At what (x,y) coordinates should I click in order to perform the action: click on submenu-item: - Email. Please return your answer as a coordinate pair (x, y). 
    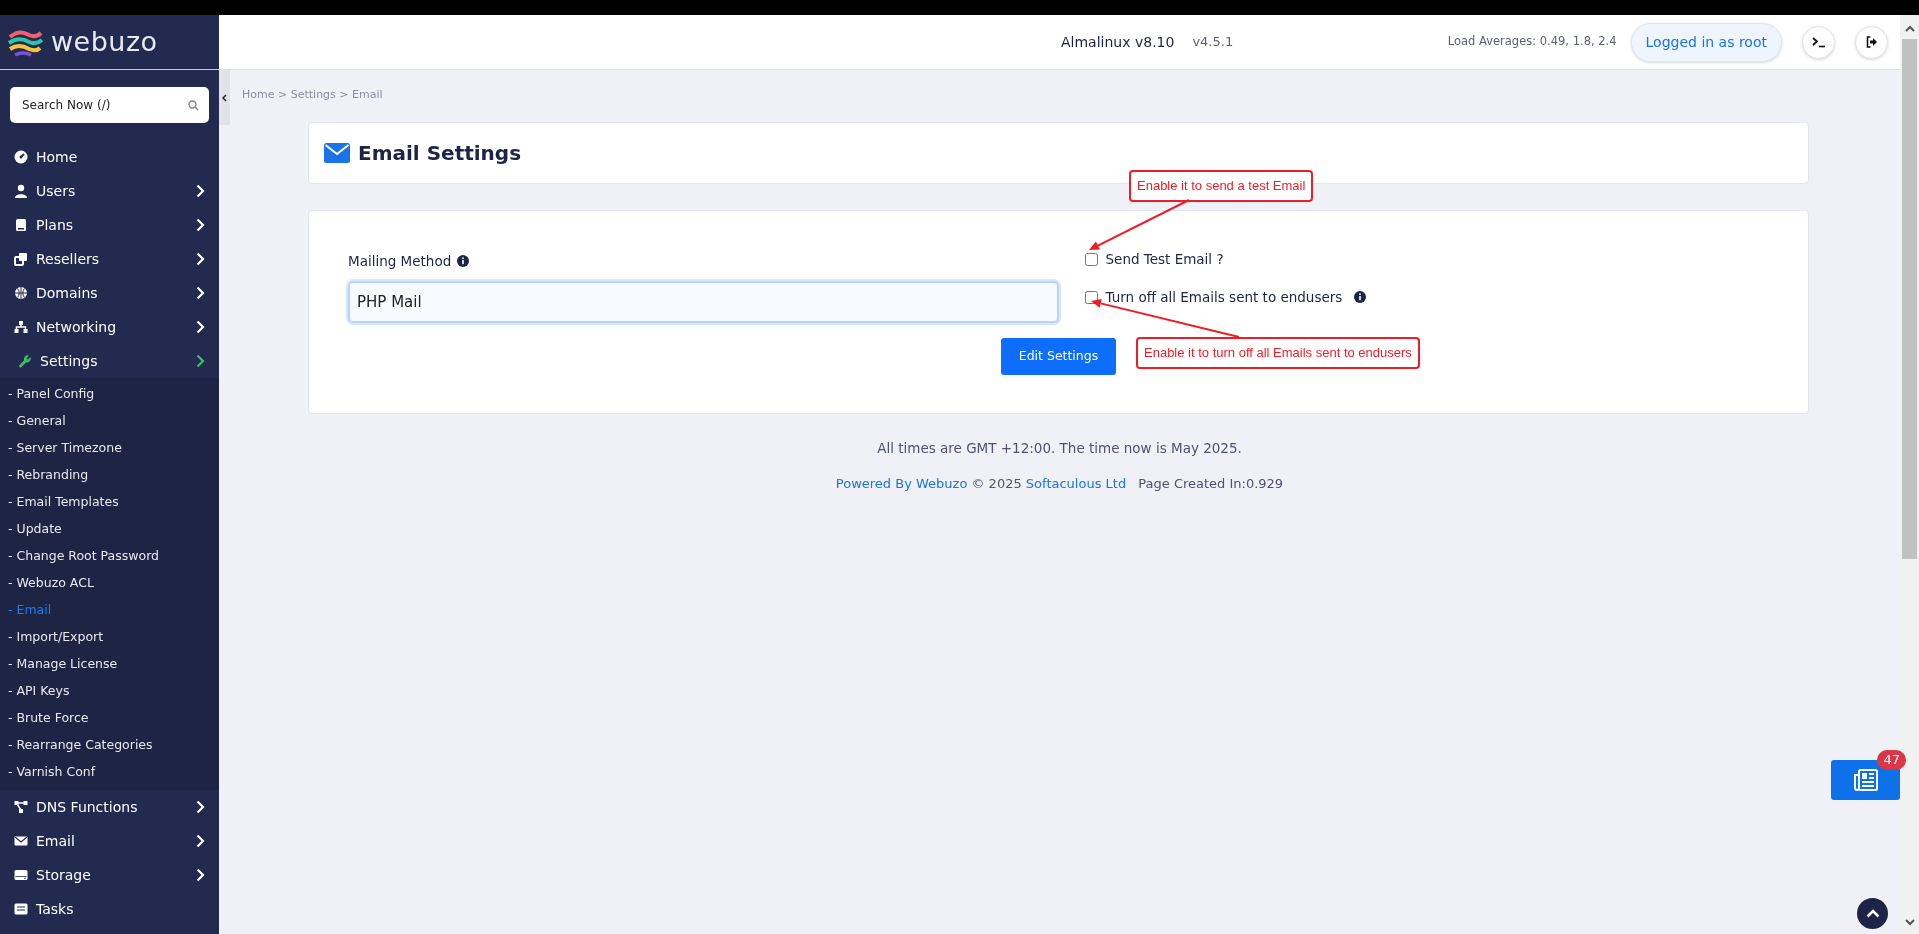
    Looking at the image, I should click on (109, 610).